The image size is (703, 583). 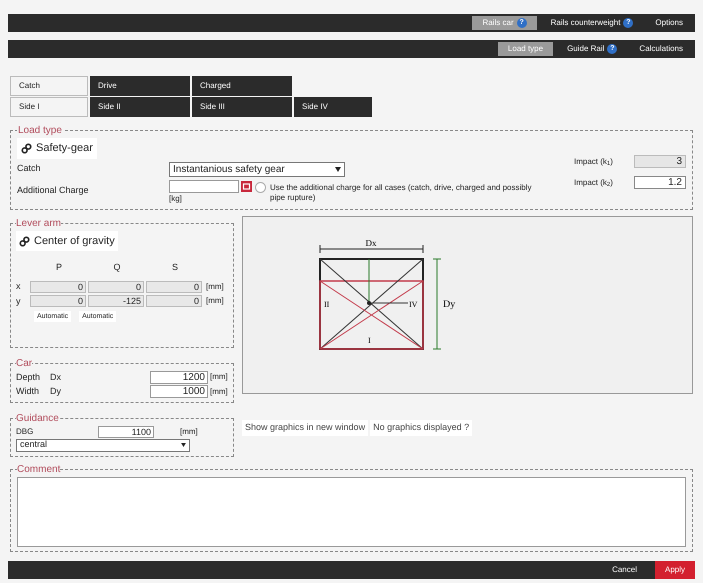 What do you see at coordinates (57, 148) in the screenshot?
I see `safety-gear-chip: Safety-gear` at bounding box center [57, 148].